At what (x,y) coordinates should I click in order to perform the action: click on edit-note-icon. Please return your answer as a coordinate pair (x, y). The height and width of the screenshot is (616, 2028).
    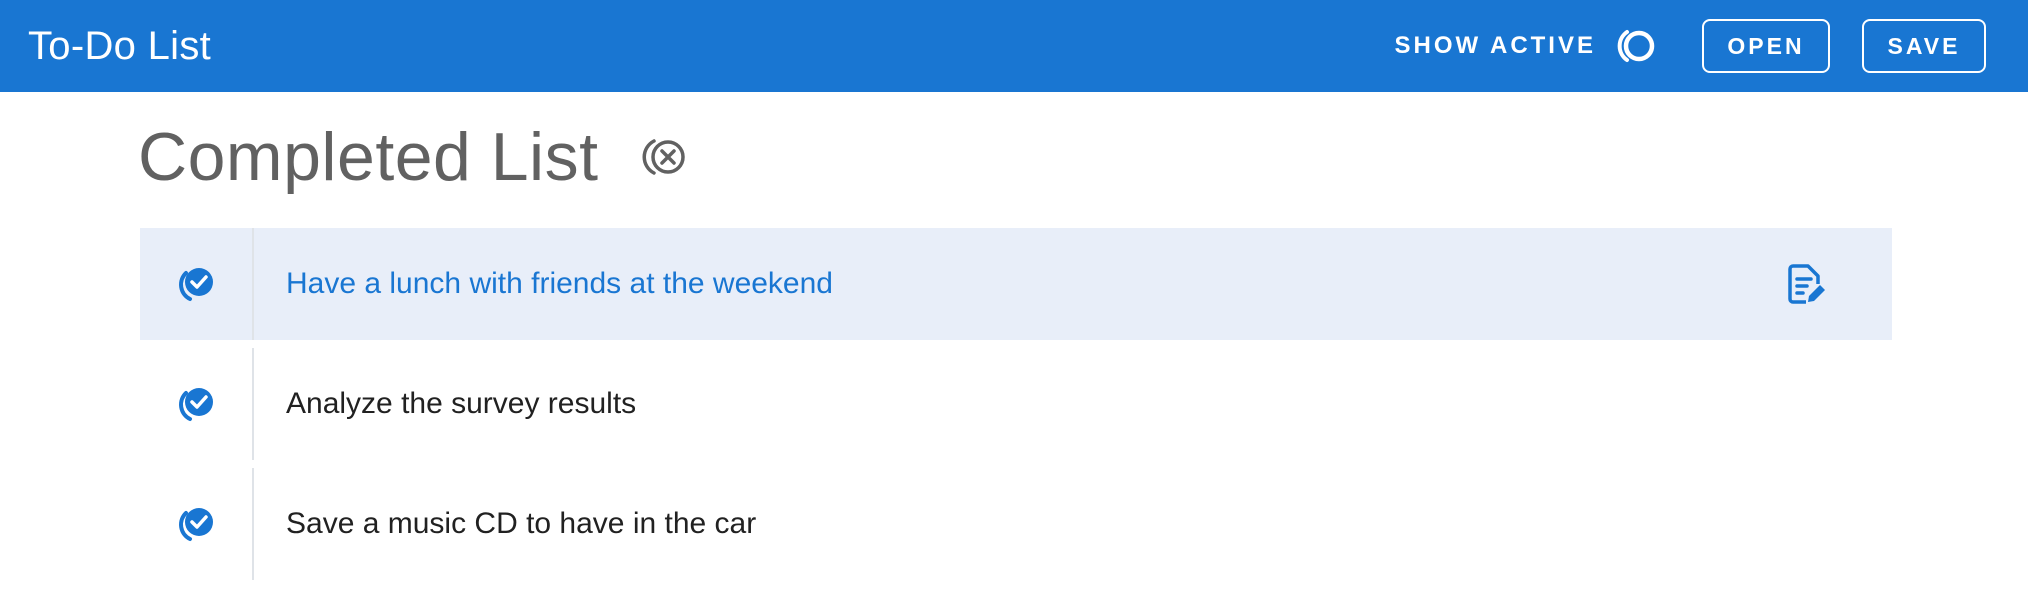
    Looking at the image, I should click on (1806, 284).